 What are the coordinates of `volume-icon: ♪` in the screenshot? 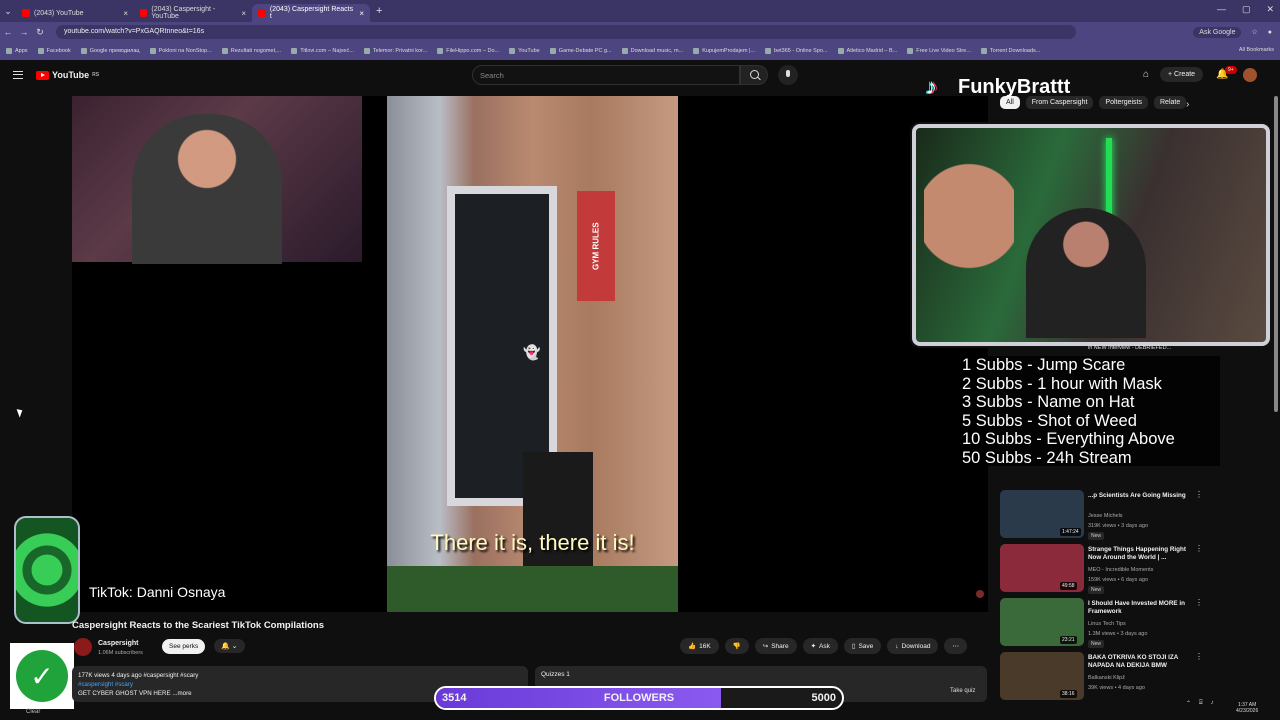 It's located at (1212, 703).